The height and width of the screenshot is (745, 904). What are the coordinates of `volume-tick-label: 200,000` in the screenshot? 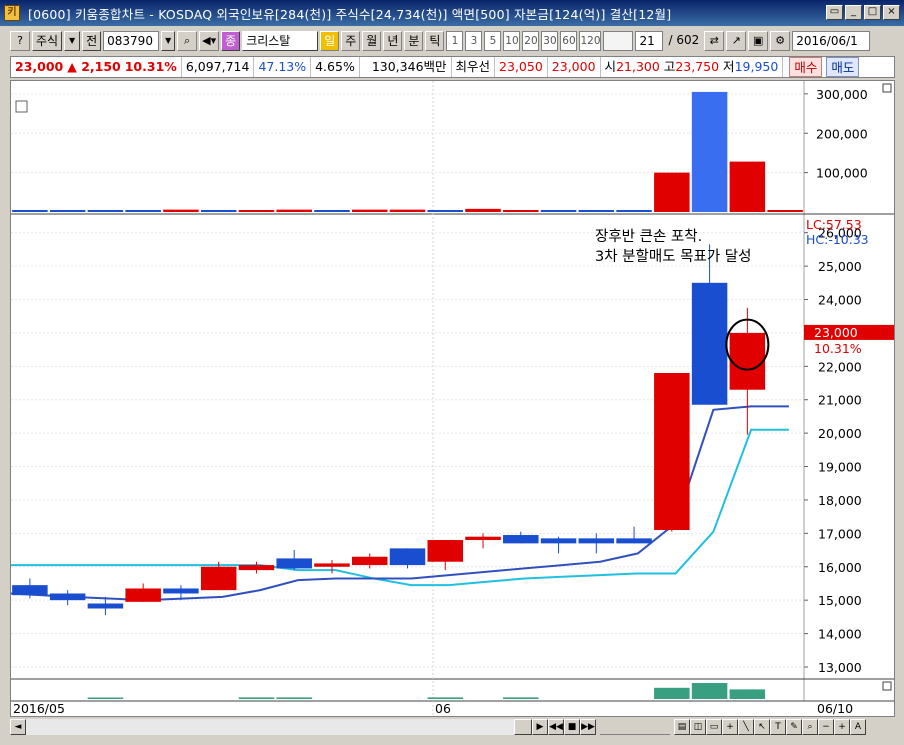 It's located at (842, 133).